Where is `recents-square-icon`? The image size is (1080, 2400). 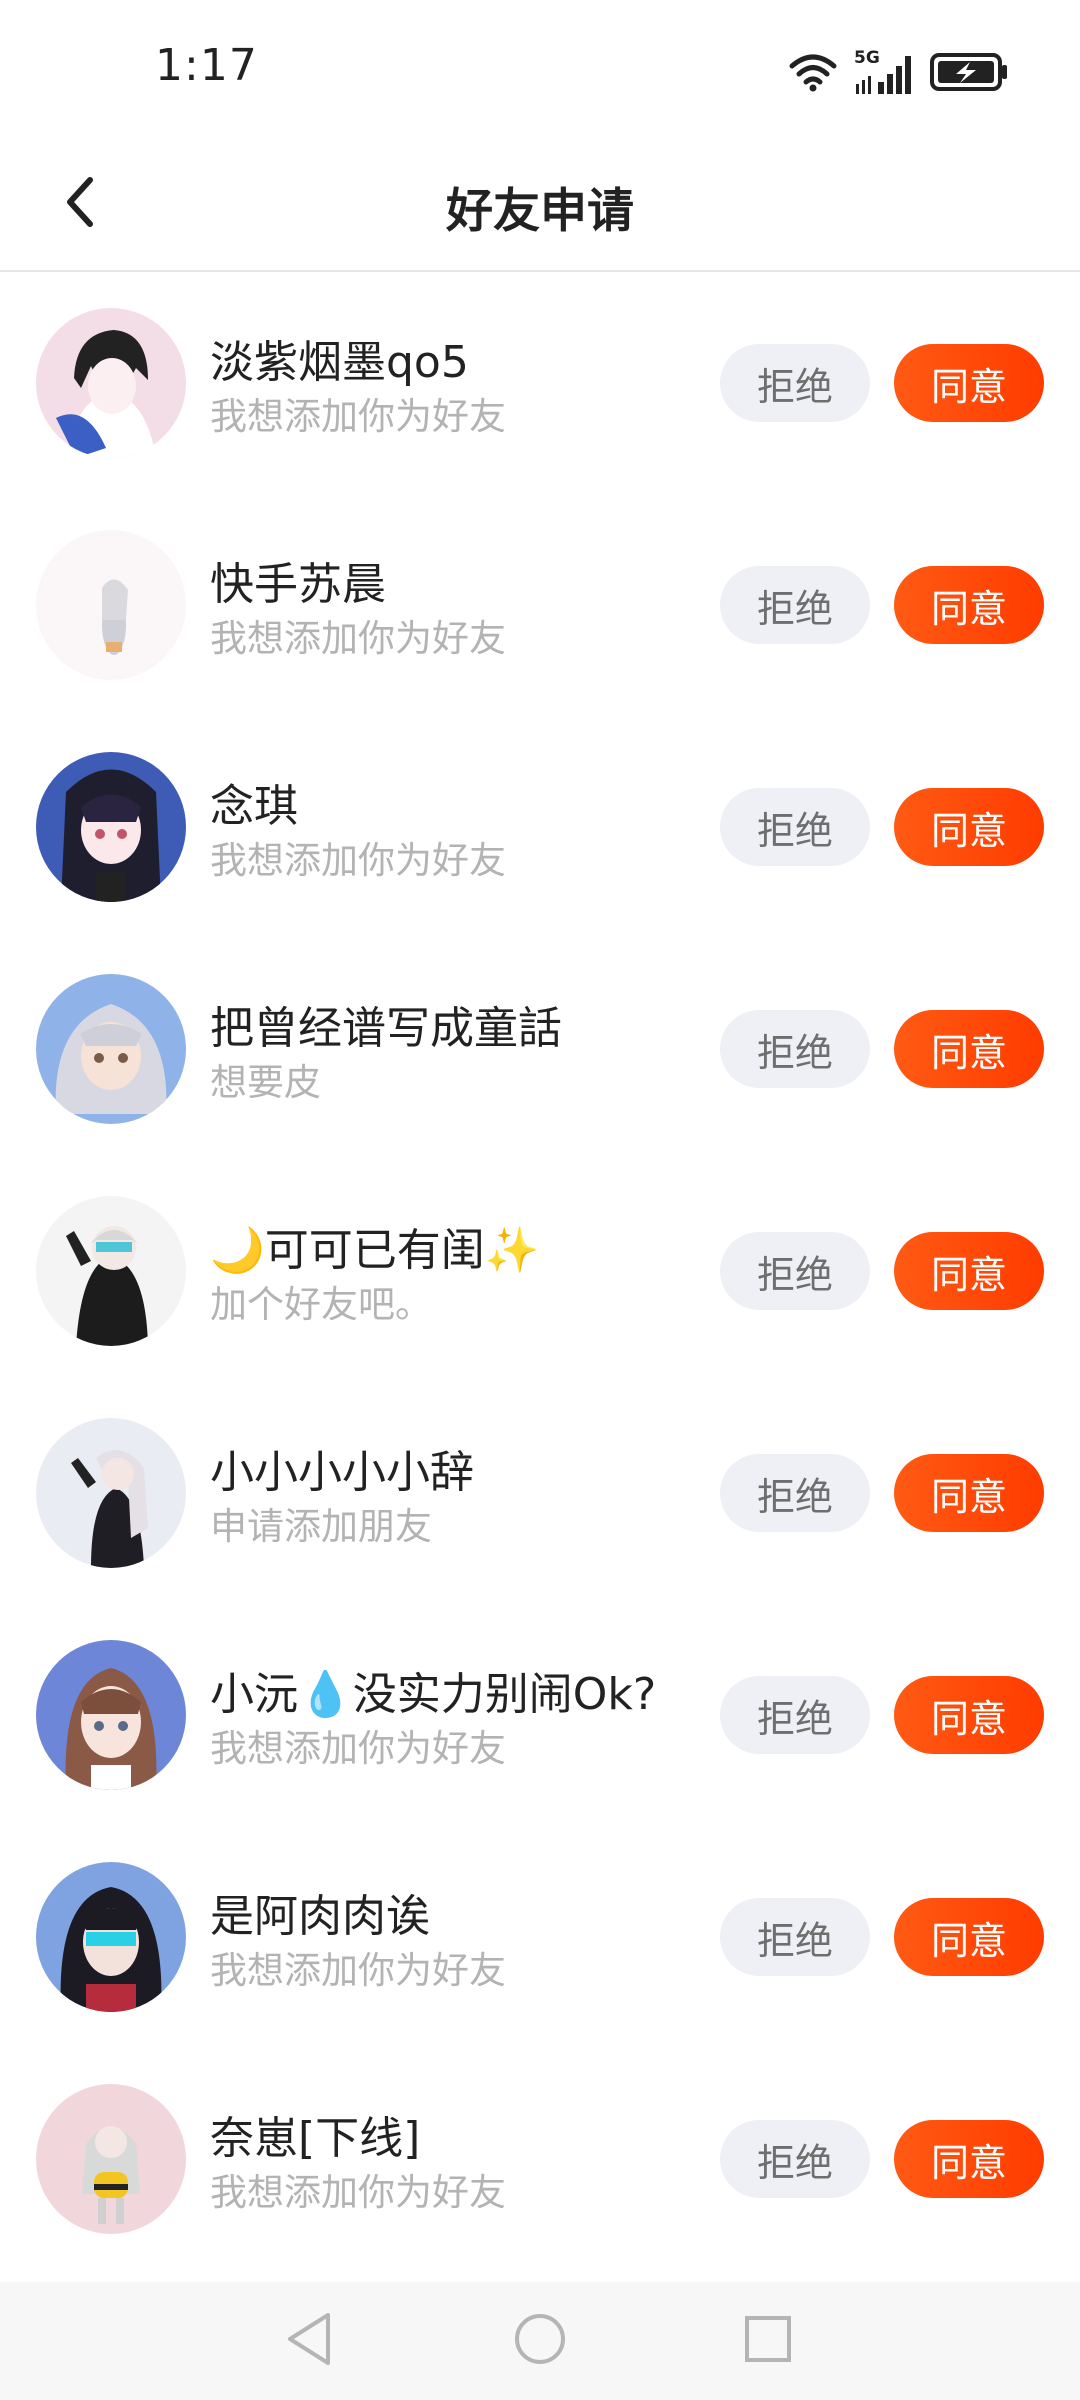
recents-square-icon is located at coordinates (768, 2341).